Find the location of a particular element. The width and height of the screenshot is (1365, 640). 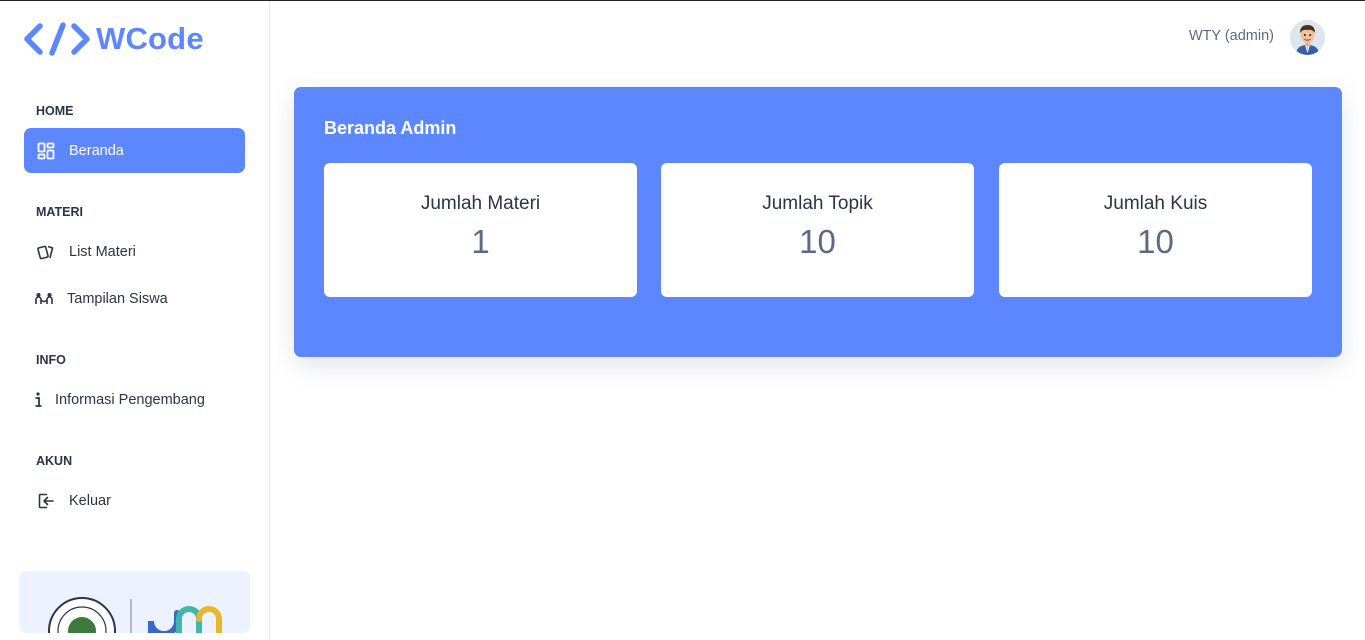

nav-section-akun: AKUN is located at coordinates (54, 461).